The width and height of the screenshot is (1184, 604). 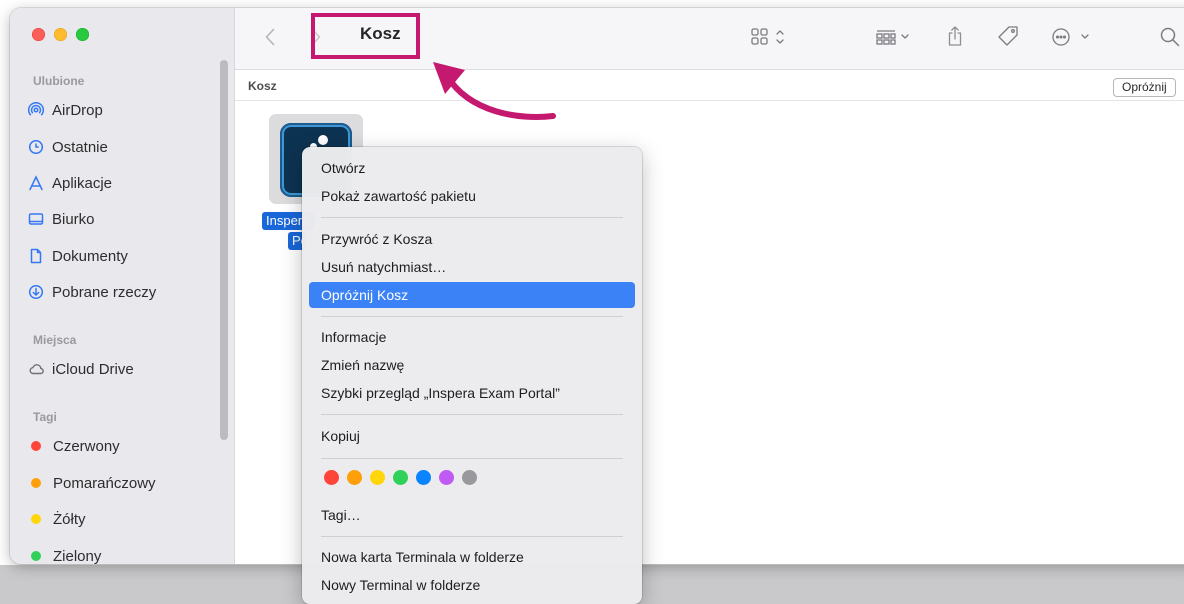 I want to click on menu-item-new-terminal: Nowy Terminal w folderze, so click(x=472, y=585).